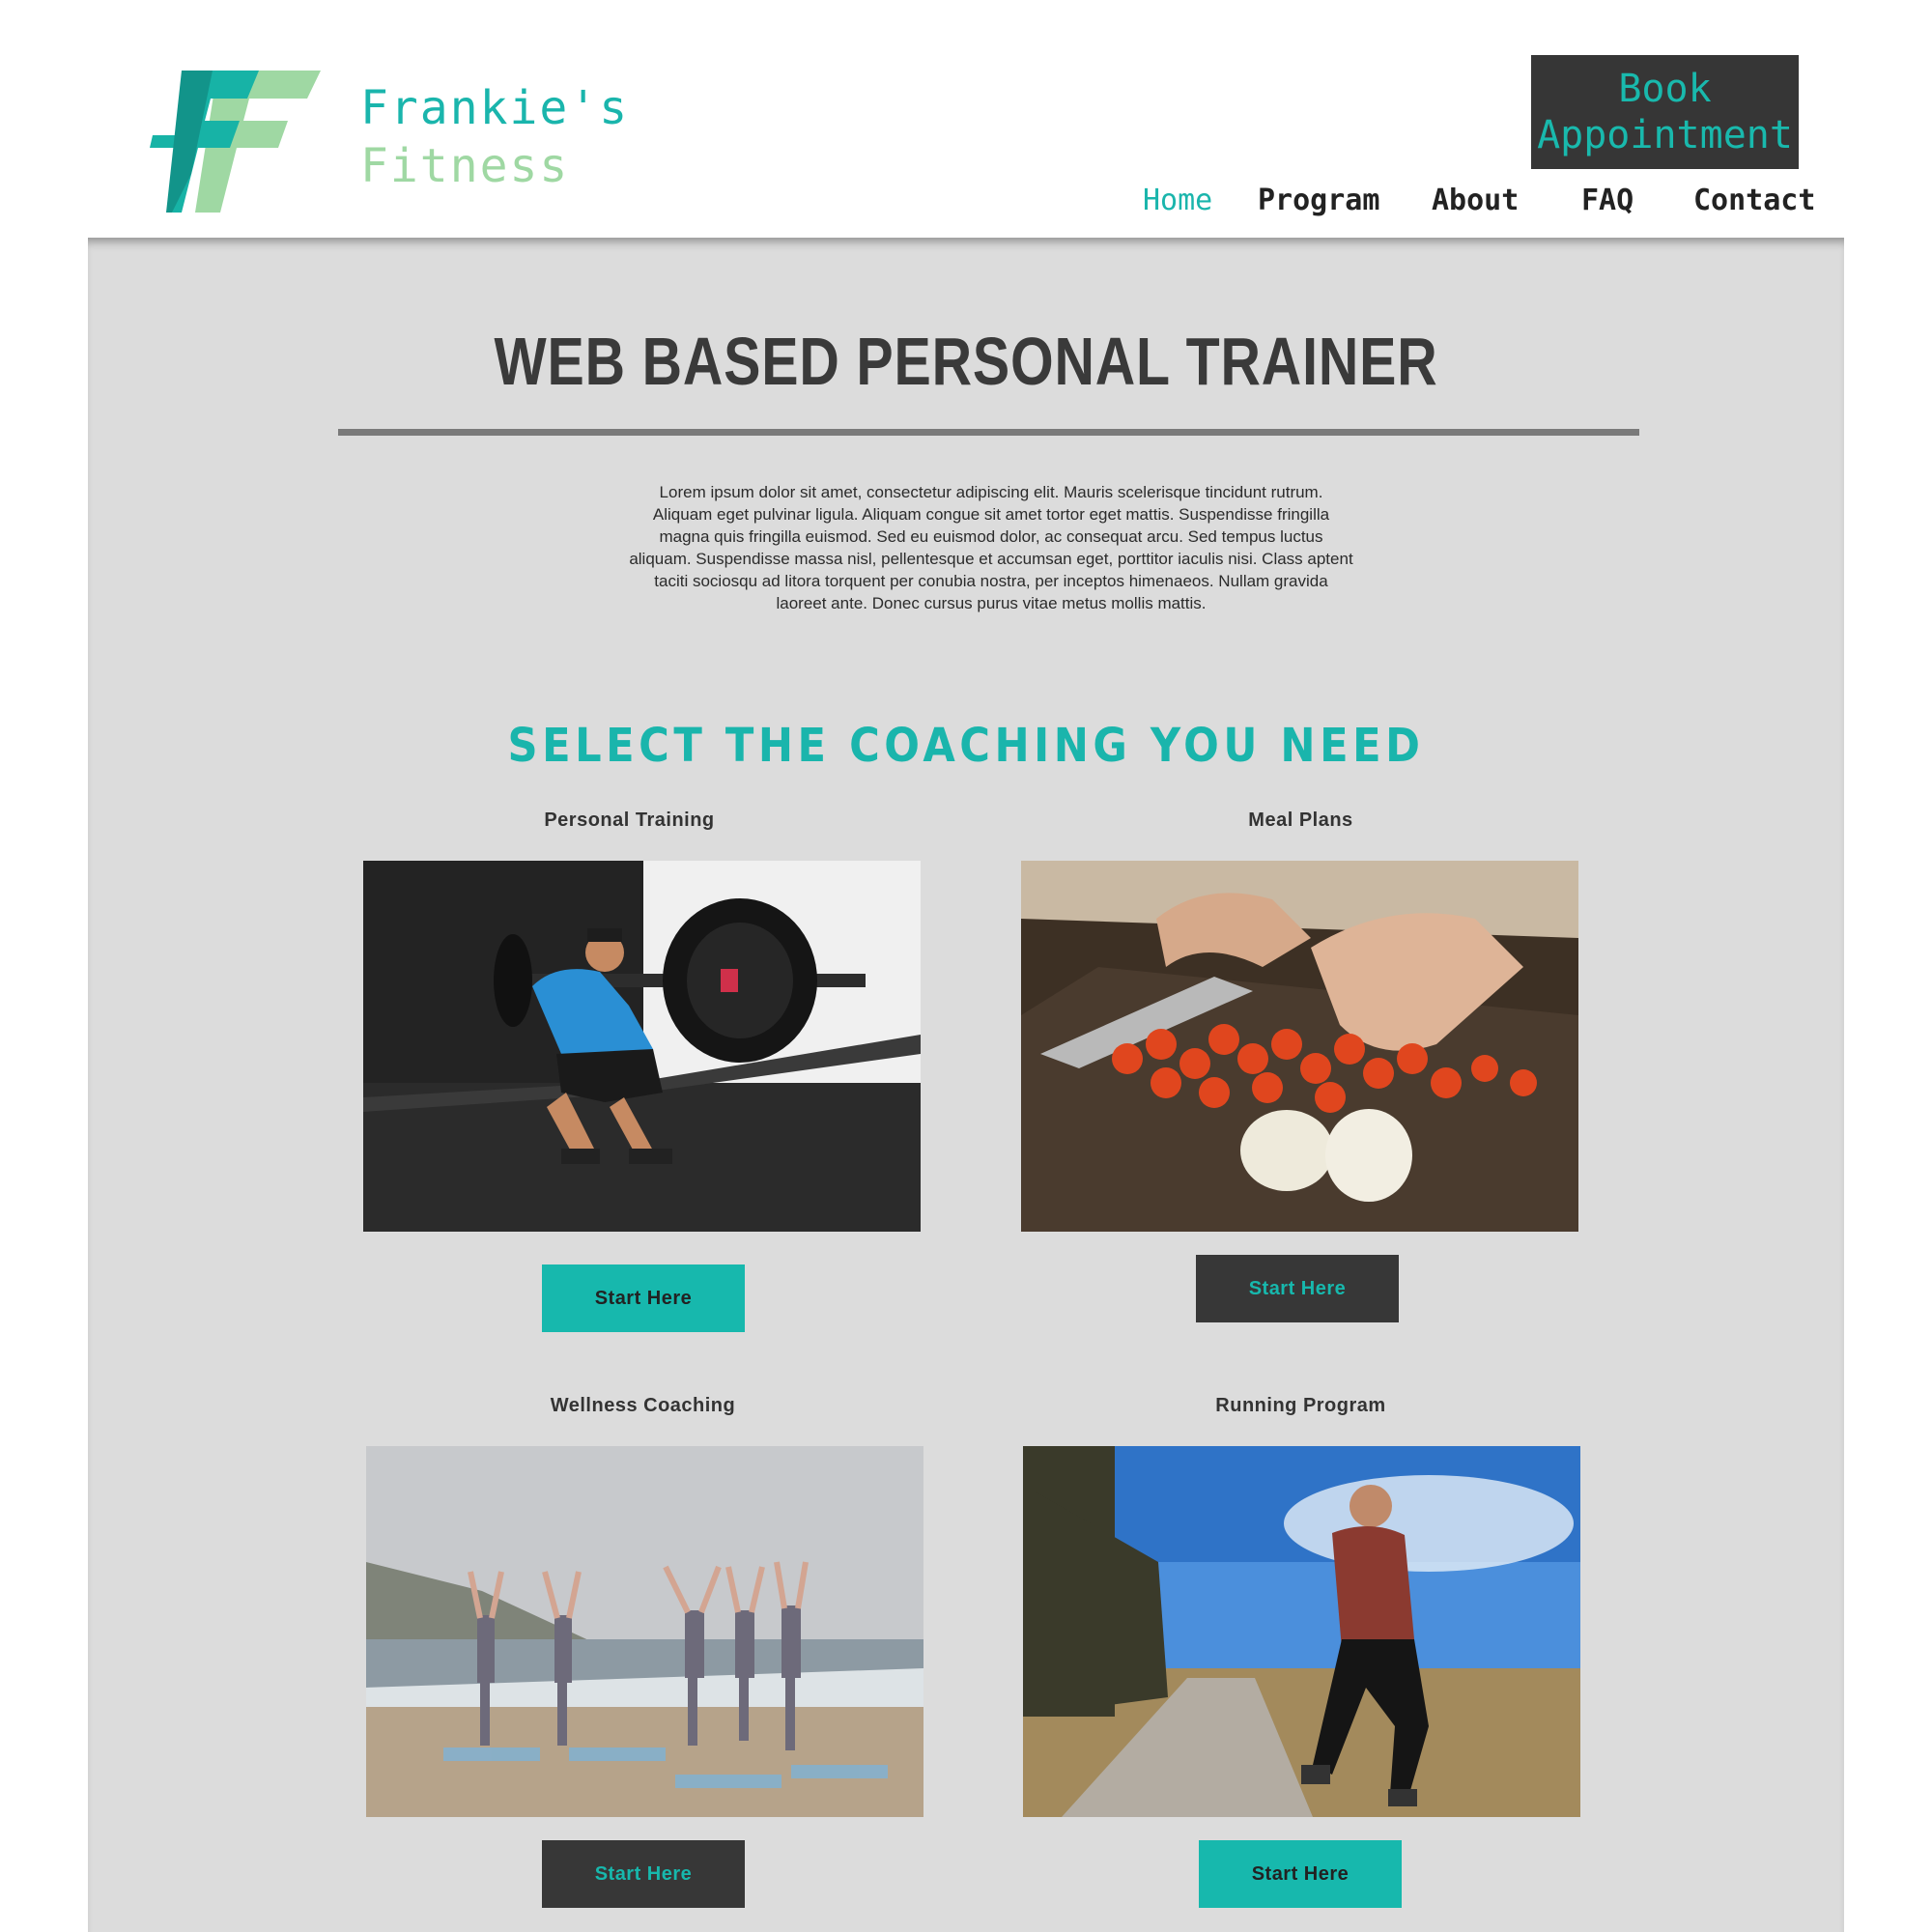  What do you see at coordinates (1754, 200) in the screenshot?
I see `nav-contact: Contact` at bounding box center [1754, 200].